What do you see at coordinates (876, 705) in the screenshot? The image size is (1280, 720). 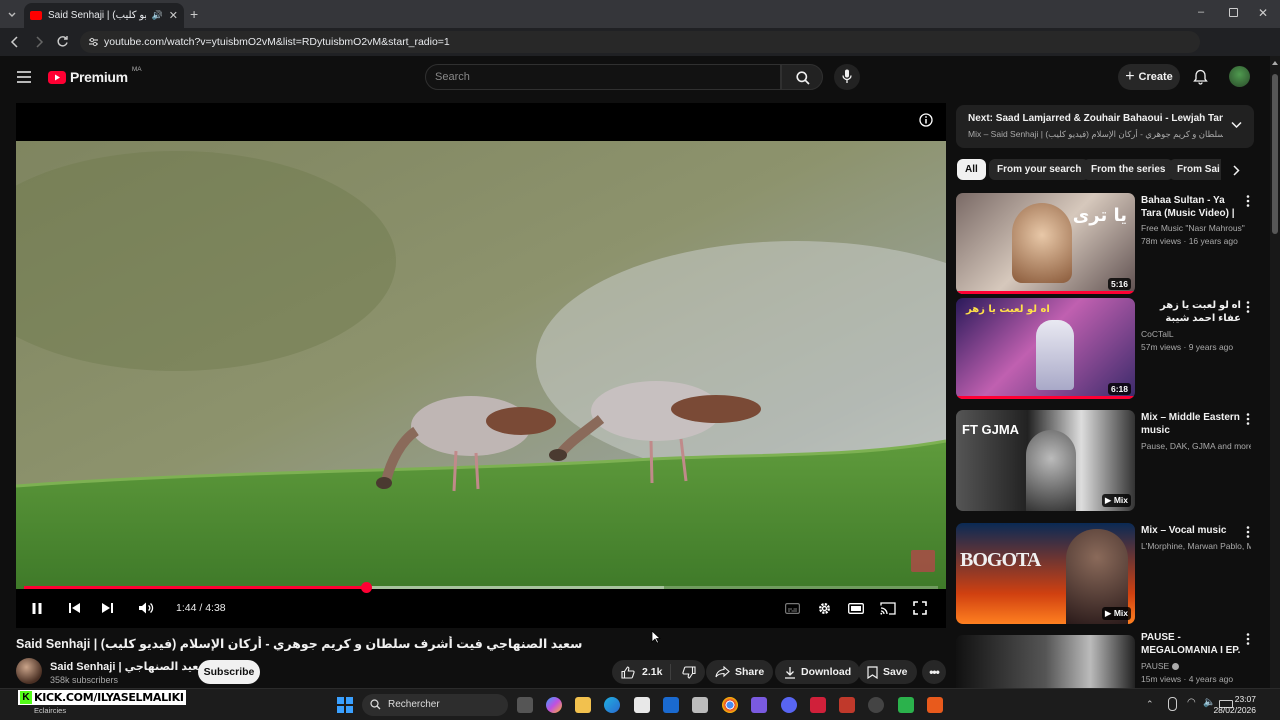 I see `obs-icon` at bounding box center [876, 705].